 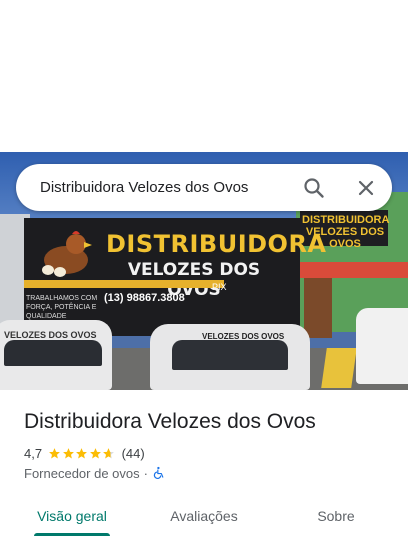 What do you see at coordinates (72, 534) in the screenshot?
I see `active-tab-indicator` at bounding box center [72, 534].